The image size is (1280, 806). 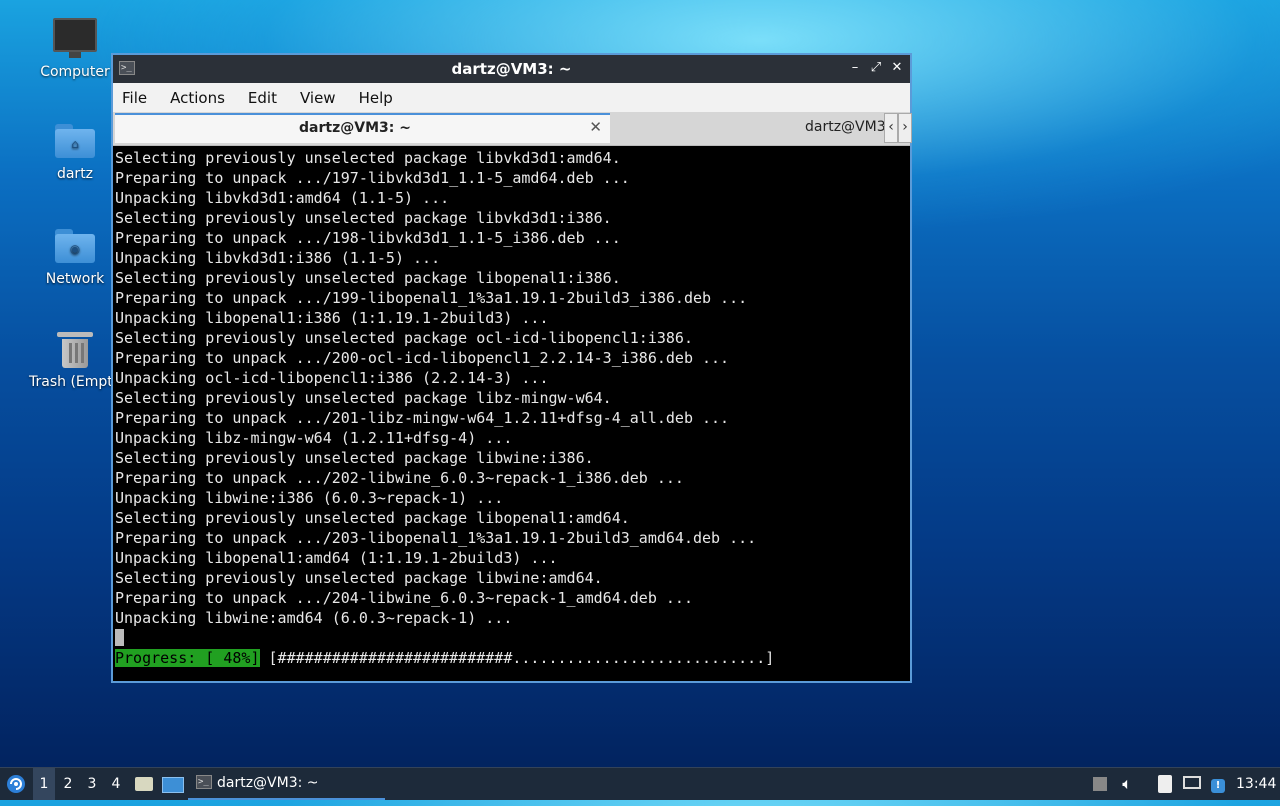 What do you see at coordinates (187, 658) in the screenshot?
I see `progress-label: Progress: [ 48%]` at bounding box center [187, 658].